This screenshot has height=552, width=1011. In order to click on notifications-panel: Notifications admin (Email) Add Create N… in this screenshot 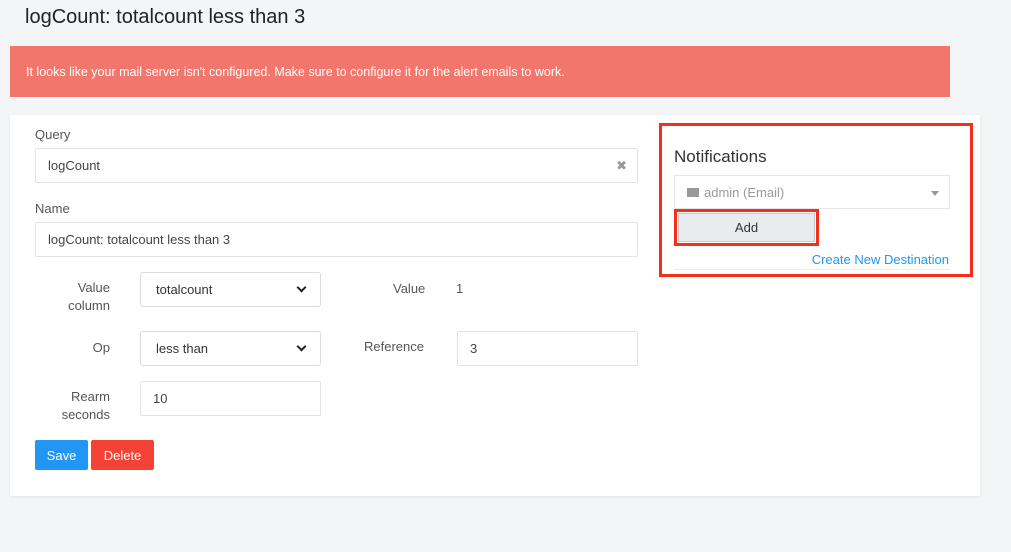, I will do `click(816, 200)`.